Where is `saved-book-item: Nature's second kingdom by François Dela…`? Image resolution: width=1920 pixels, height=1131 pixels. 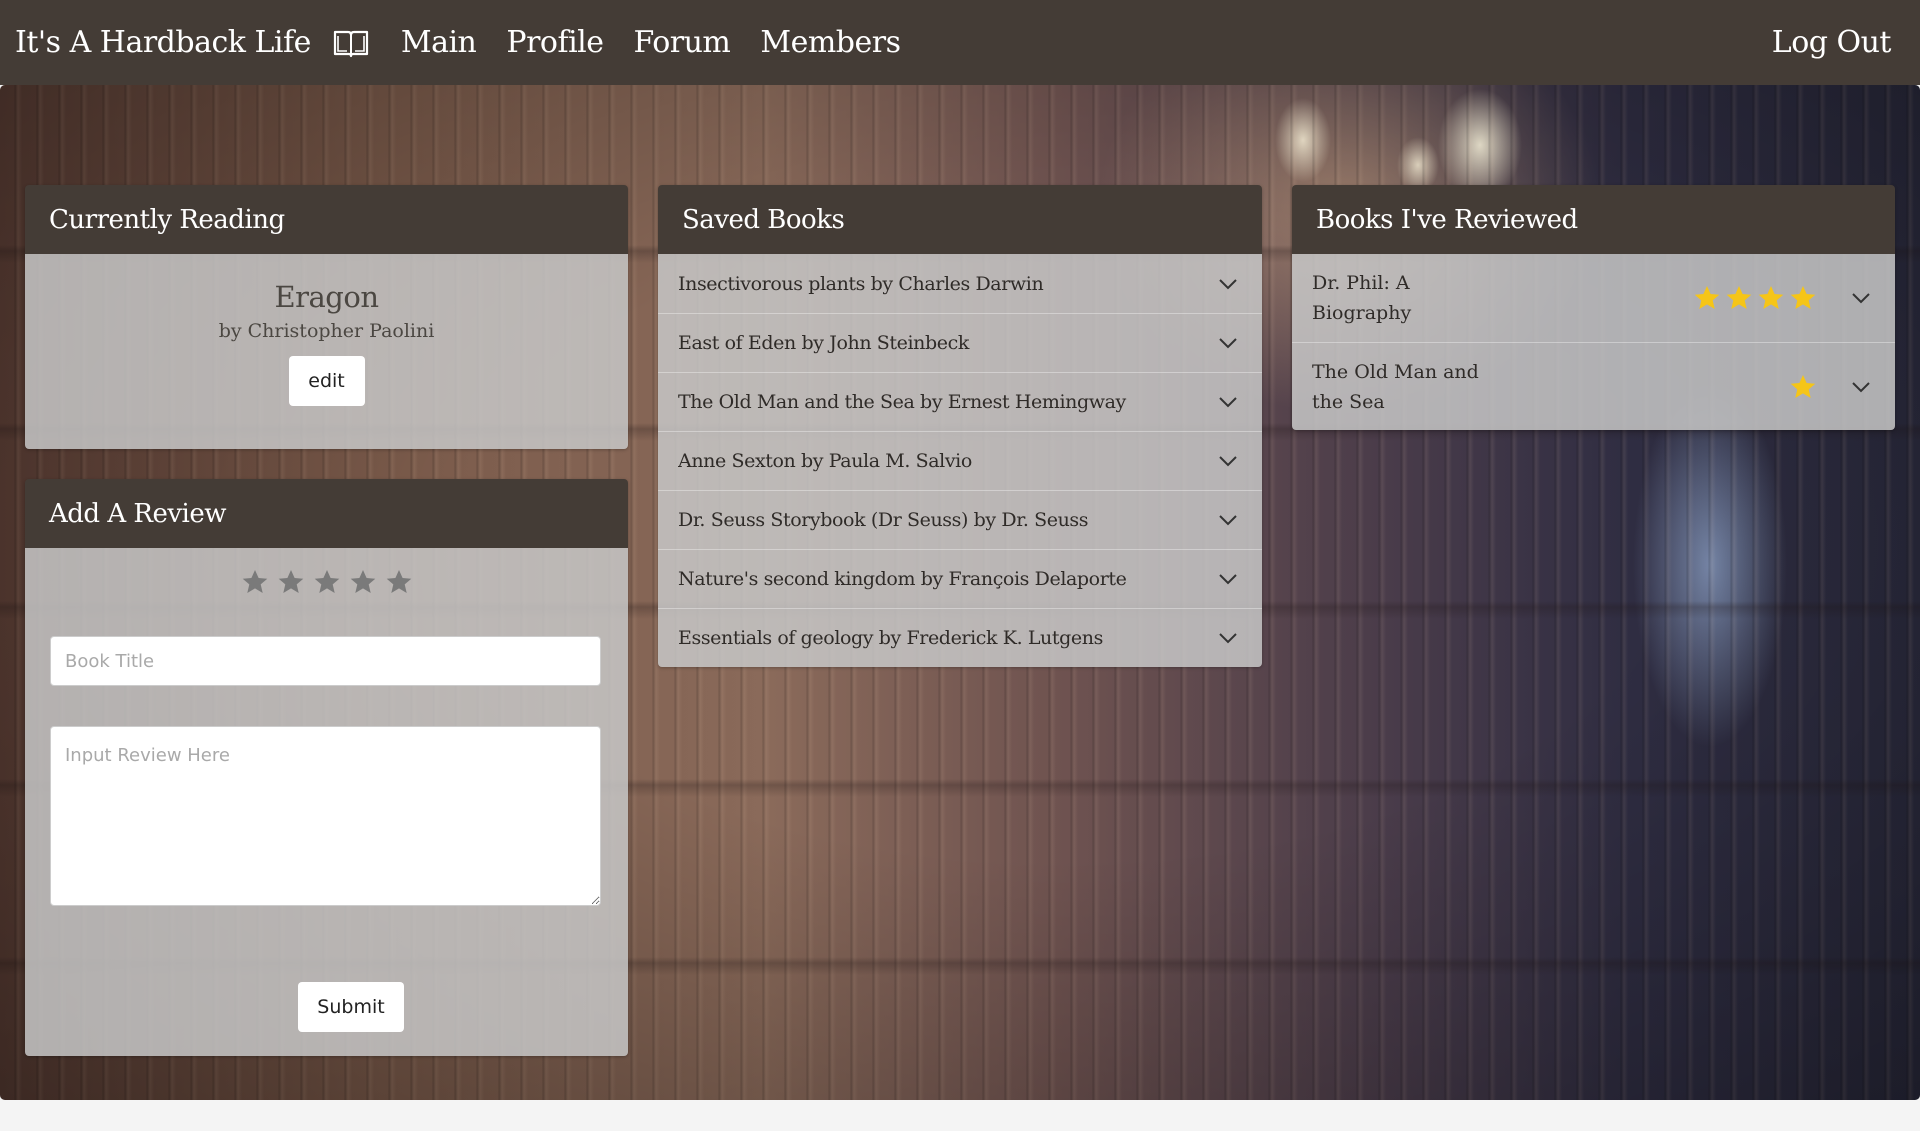 saved-book-item: Nature's second kingdom by François Dela… is located at coordinates (960, 578).